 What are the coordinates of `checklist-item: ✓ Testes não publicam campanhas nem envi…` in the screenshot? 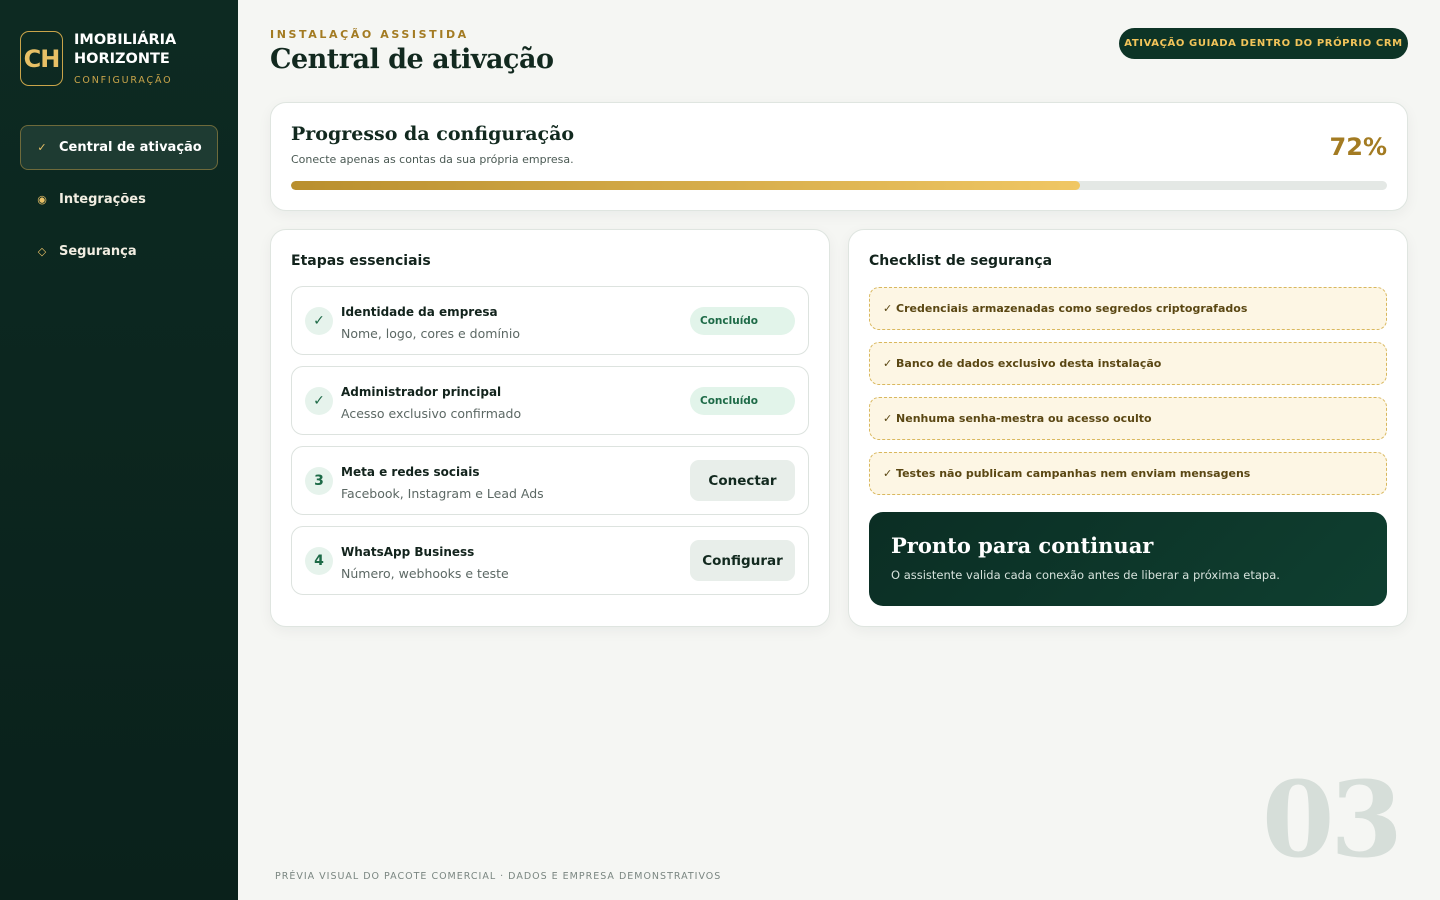 It's located at (1128, 473).